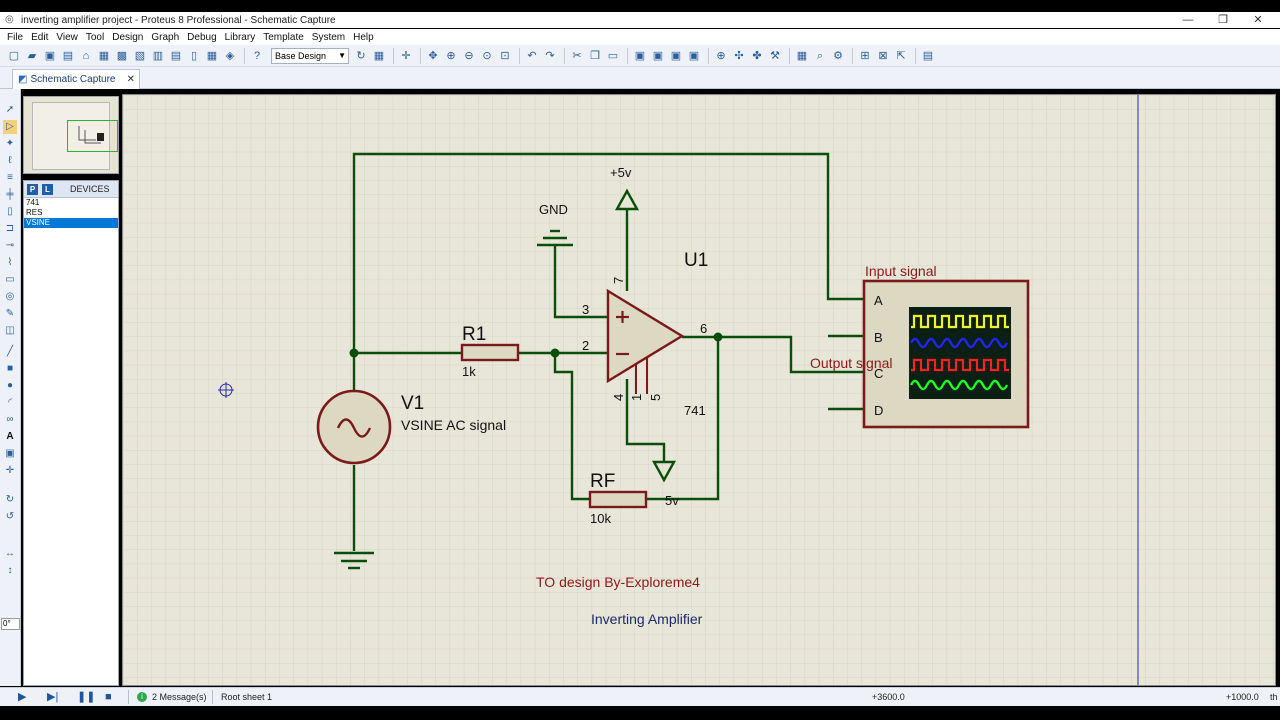  I want to click on grid-icon: ▦, so click(379, 56).